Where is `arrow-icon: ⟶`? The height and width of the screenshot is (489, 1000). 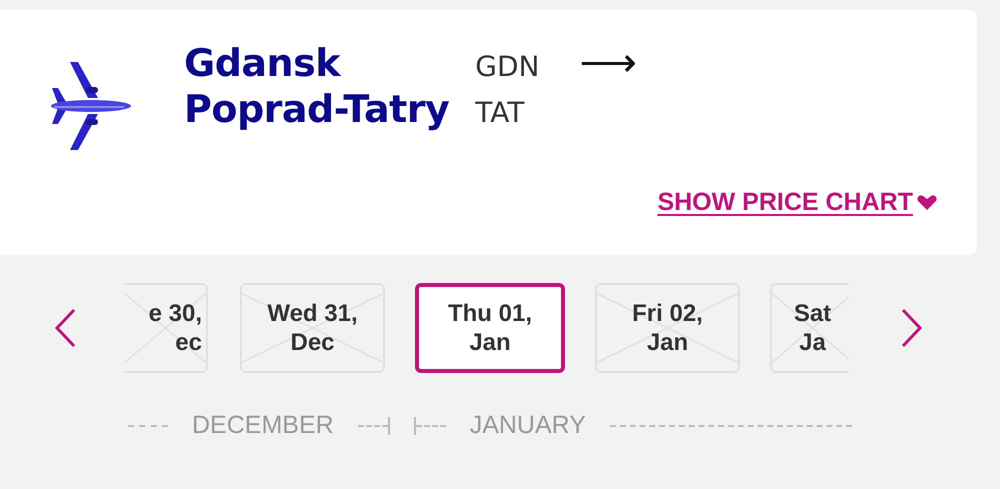 arrow-icon: ⟶ is located at coordinates (607, 63).